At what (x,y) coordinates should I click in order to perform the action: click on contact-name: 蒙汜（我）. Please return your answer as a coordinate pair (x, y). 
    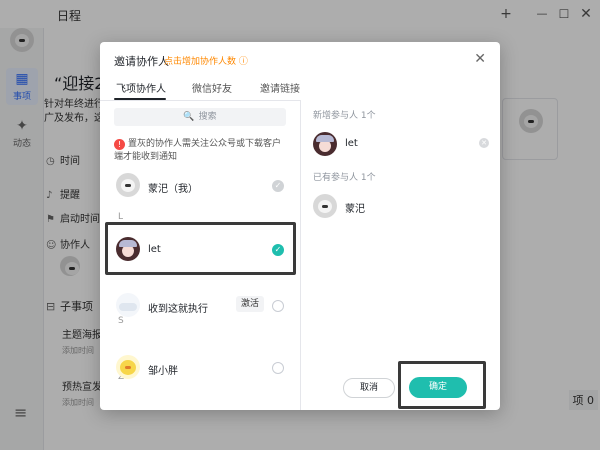
    Looking at the image, I should click on (173, 189).